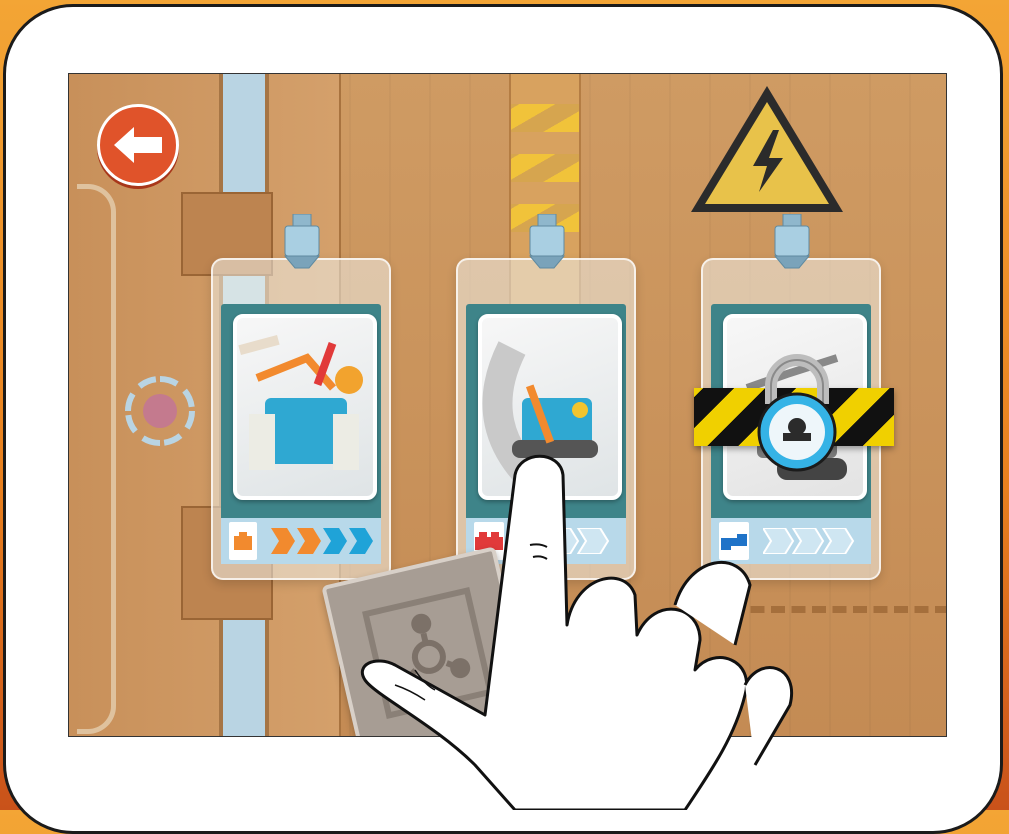 The image size is (1009, 834). I want to click on high-voltage-warning-icon, so click(767, 149).